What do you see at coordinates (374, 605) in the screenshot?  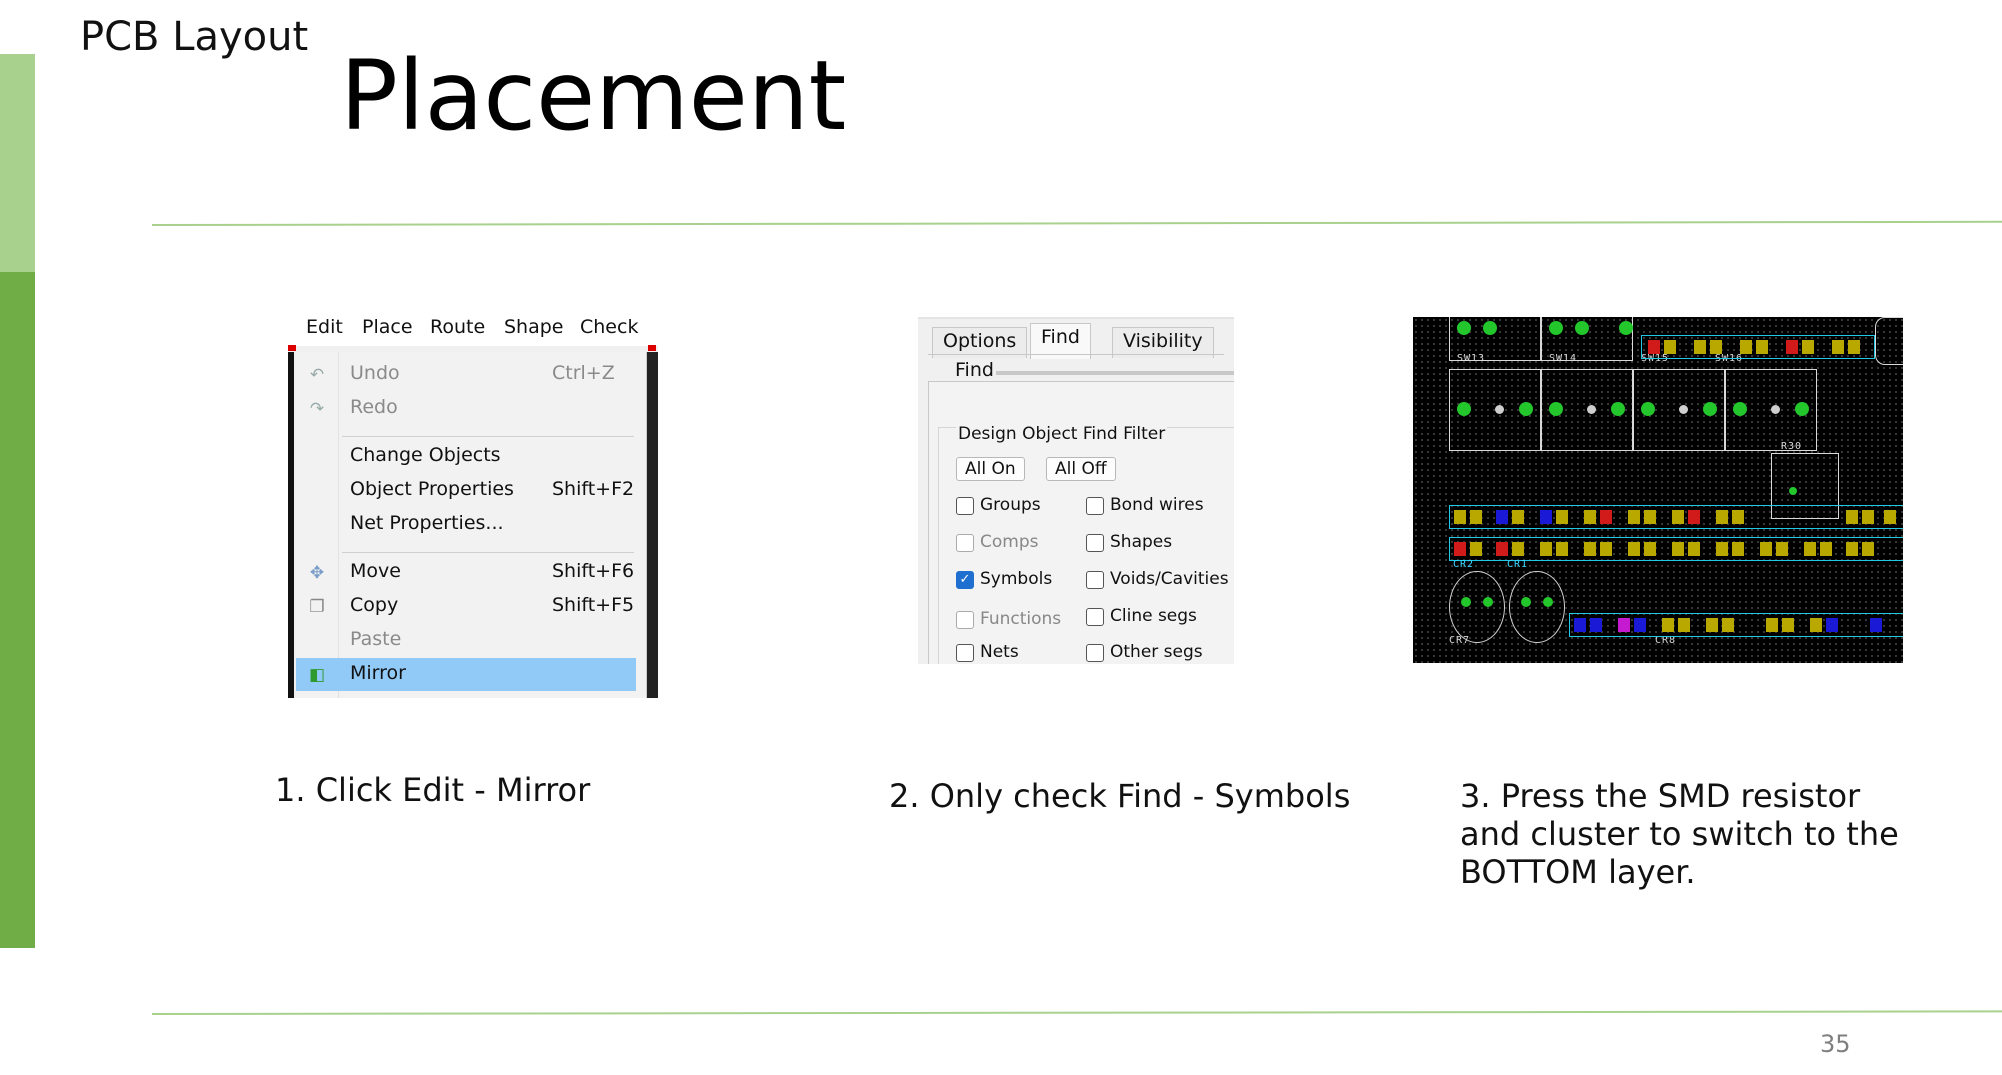 I see `menu-item-label: Copy` at bounding box center [374, 605].